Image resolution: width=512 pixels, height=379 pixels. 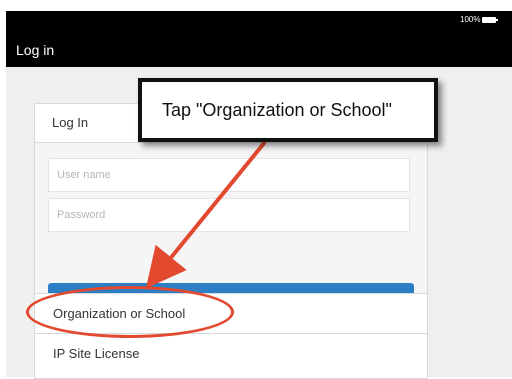 I want to click on instruction-callout: Tap "Organization or School", so click(x=288, y=110).